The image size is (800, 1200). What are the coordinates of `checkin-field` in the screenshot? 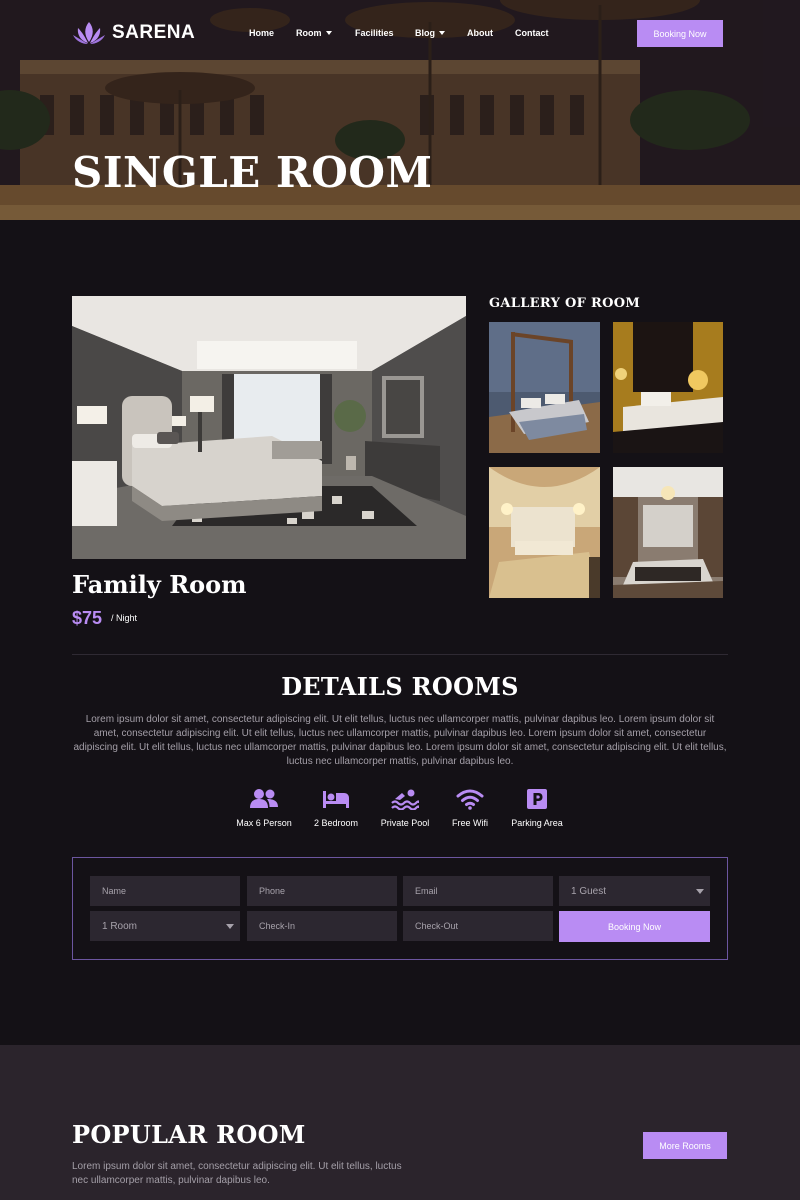 It's located at (322, 926).